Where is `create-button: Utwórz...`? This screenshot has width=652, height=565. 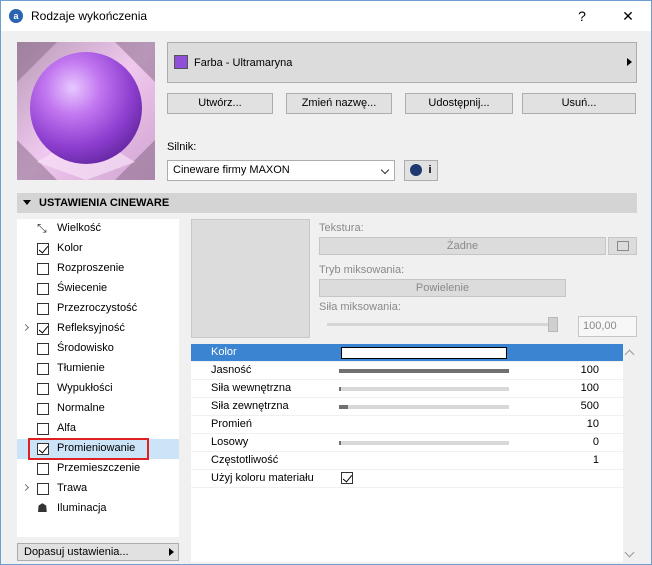
create-button: Utwórz... is located at coordinates (220, 103).